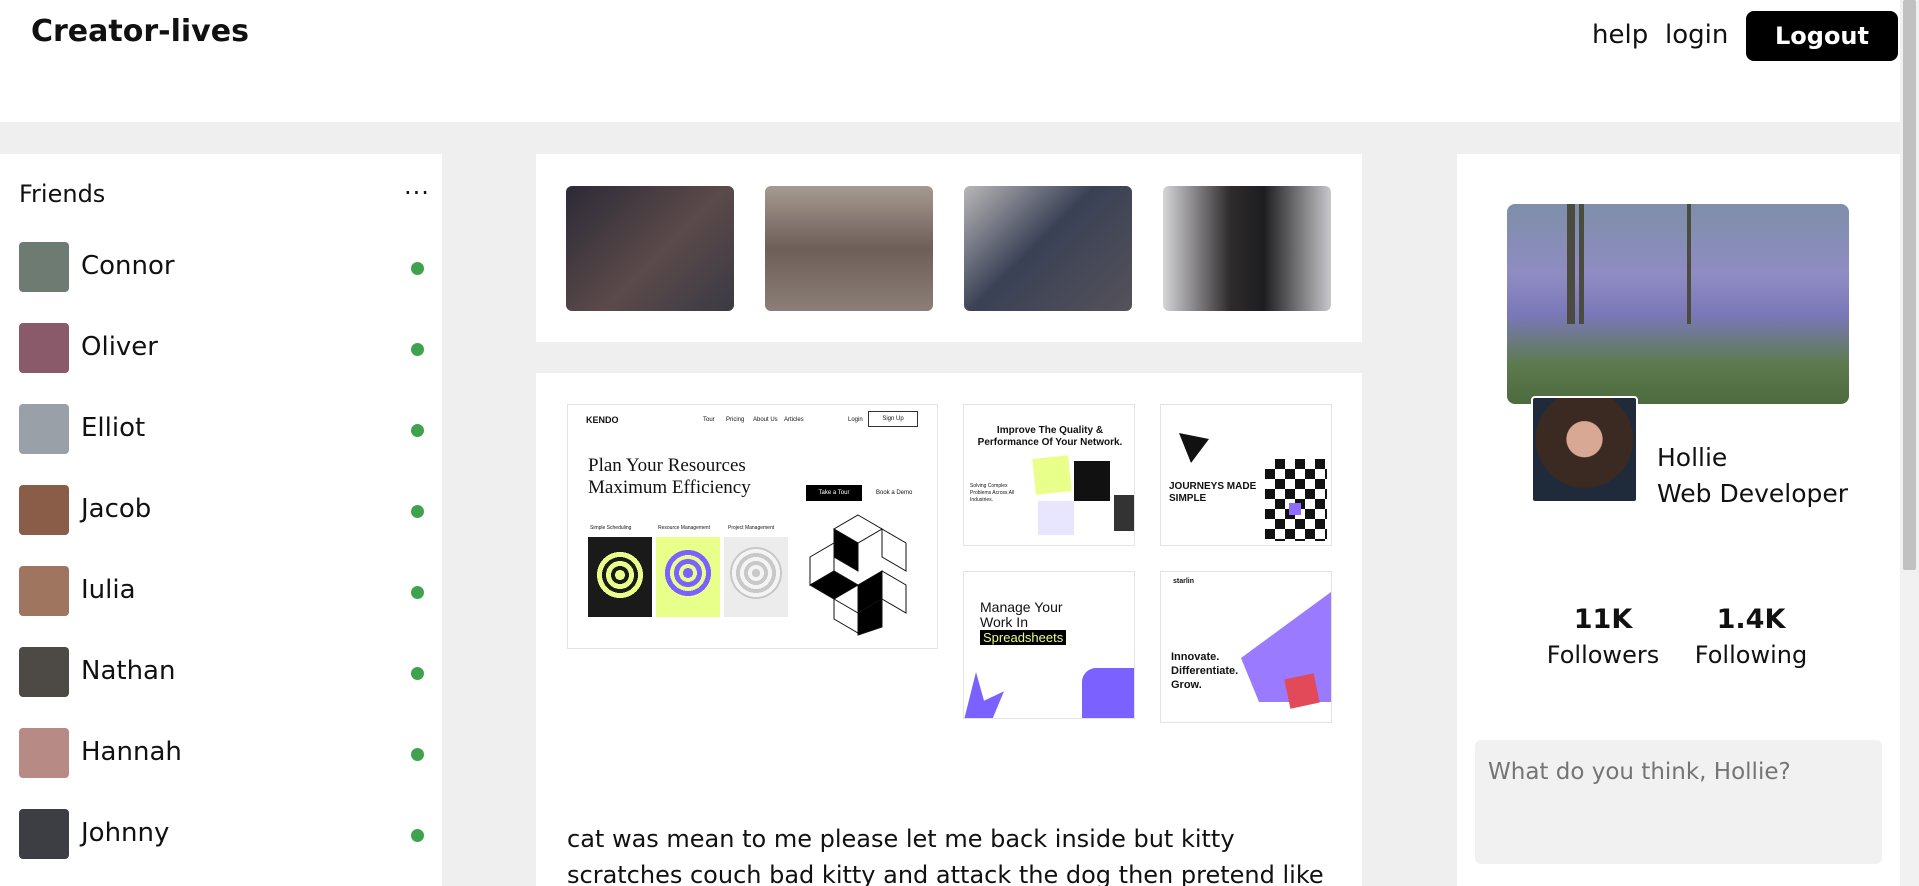 This screenshot has width=1919, height=886. Describe the element at coordinates (119, 347) in the screenshot. I see `friend-name: Oliver` at that location.